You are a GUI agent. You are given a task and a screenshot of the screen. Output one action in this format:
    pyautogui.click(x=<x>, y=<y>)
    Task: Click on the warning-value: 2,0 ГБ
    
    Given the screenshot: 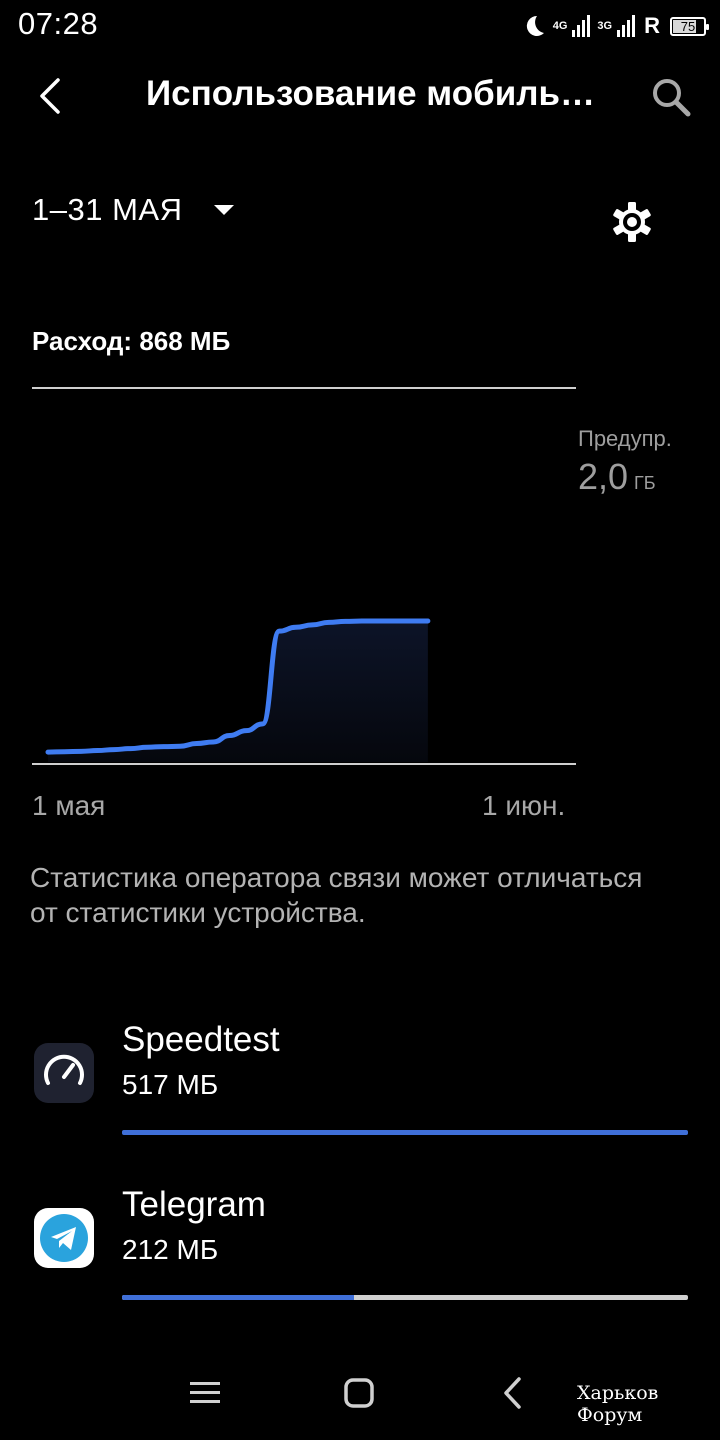 What is the action you would take?
    pyautogui.click(x=617, y=477)
    